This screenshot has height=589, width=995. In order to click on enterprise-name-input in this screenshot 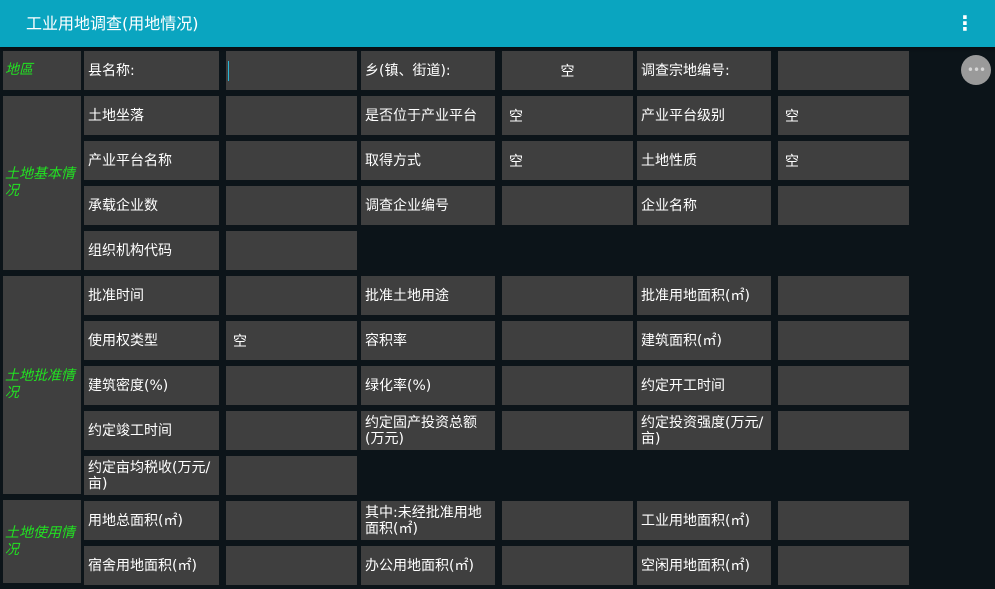, I will do `click(843, 205)`.